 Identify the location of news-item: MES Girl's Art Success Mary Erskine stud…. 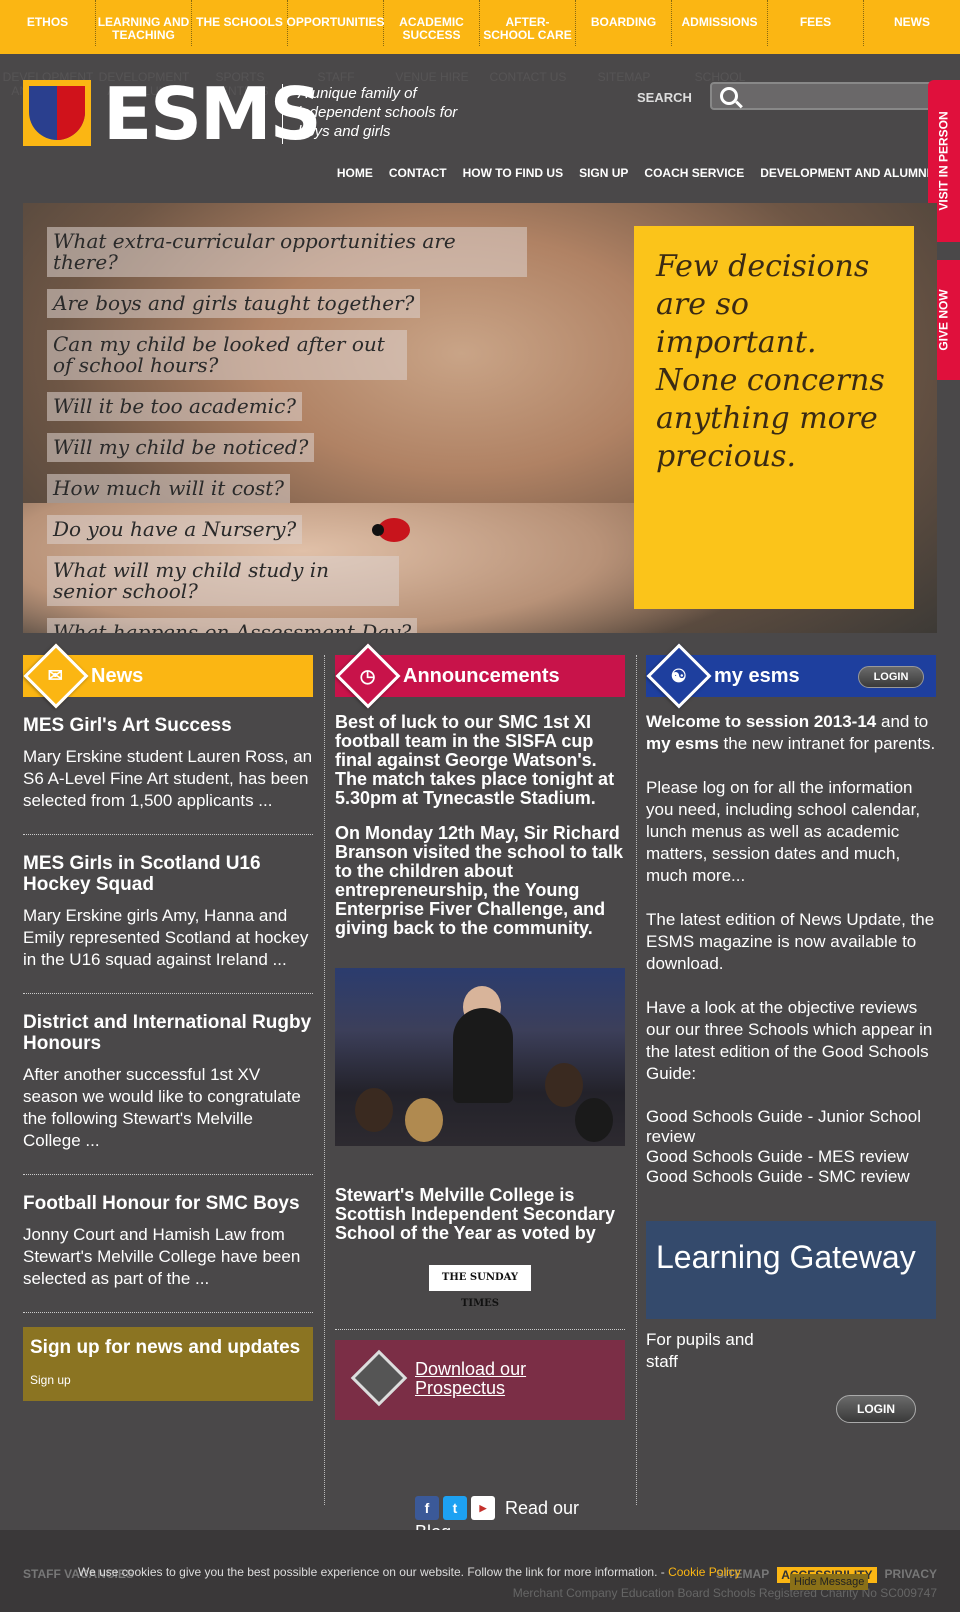
(168, 766).